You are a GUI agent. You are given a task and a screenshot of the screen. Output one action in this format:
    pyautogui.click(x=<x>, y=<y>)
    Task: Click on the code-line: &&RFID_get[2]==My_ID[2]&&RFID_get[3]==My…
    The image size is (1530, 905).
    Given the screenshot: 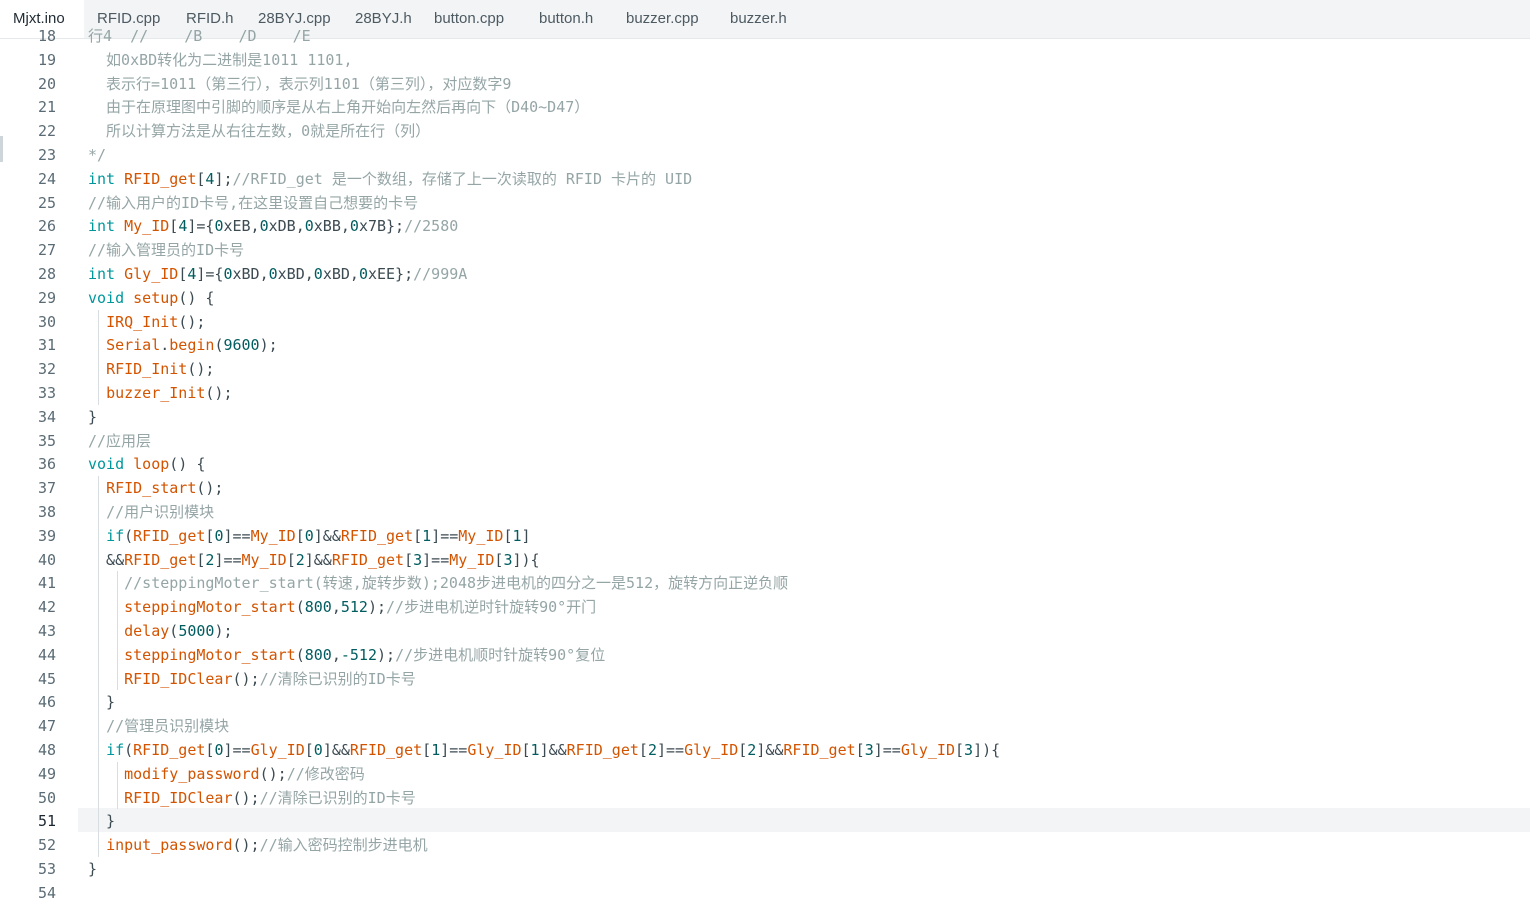 What is the action you would take?
    pyautogui.click(x=314, y=560)
    